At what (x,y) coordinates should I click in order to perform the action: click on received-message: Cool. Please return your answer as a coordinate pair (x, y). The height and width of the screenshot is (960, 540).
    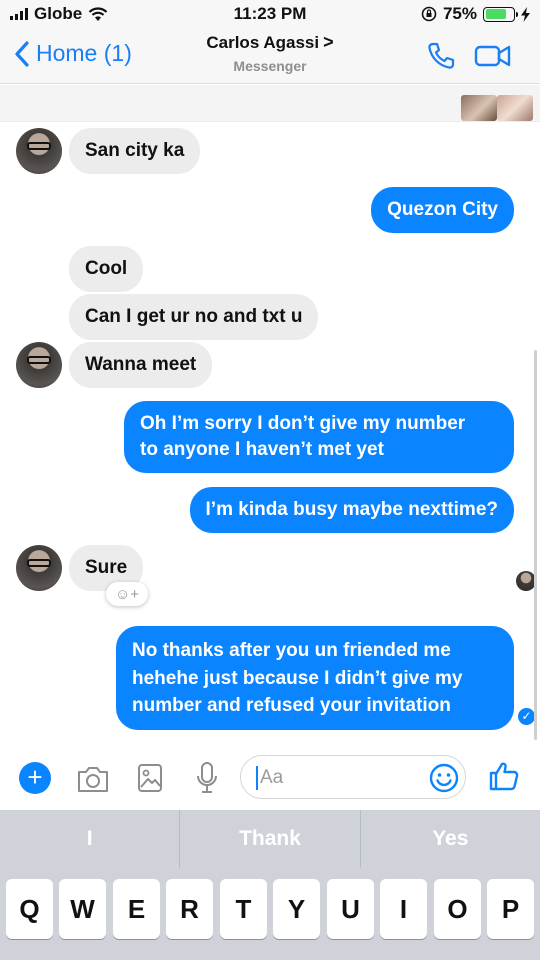
    Looking at the image, I should click on (106, 269).